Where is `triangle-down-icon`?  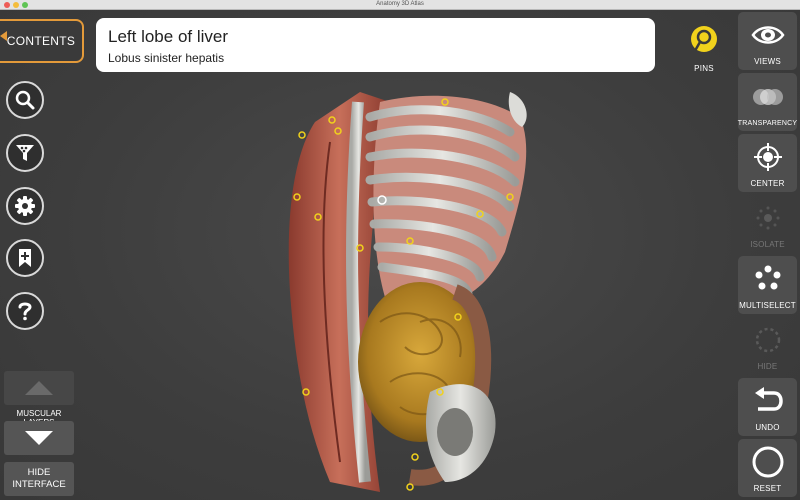
triangle-down-icon is located at coordinates (39, 438).